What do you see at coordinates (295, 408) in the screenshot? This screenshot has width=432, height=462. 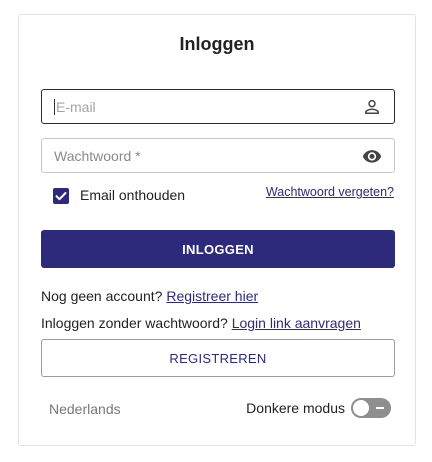 I see `dark-mode-label: Donkere modus` at bounding box center [295, 408].